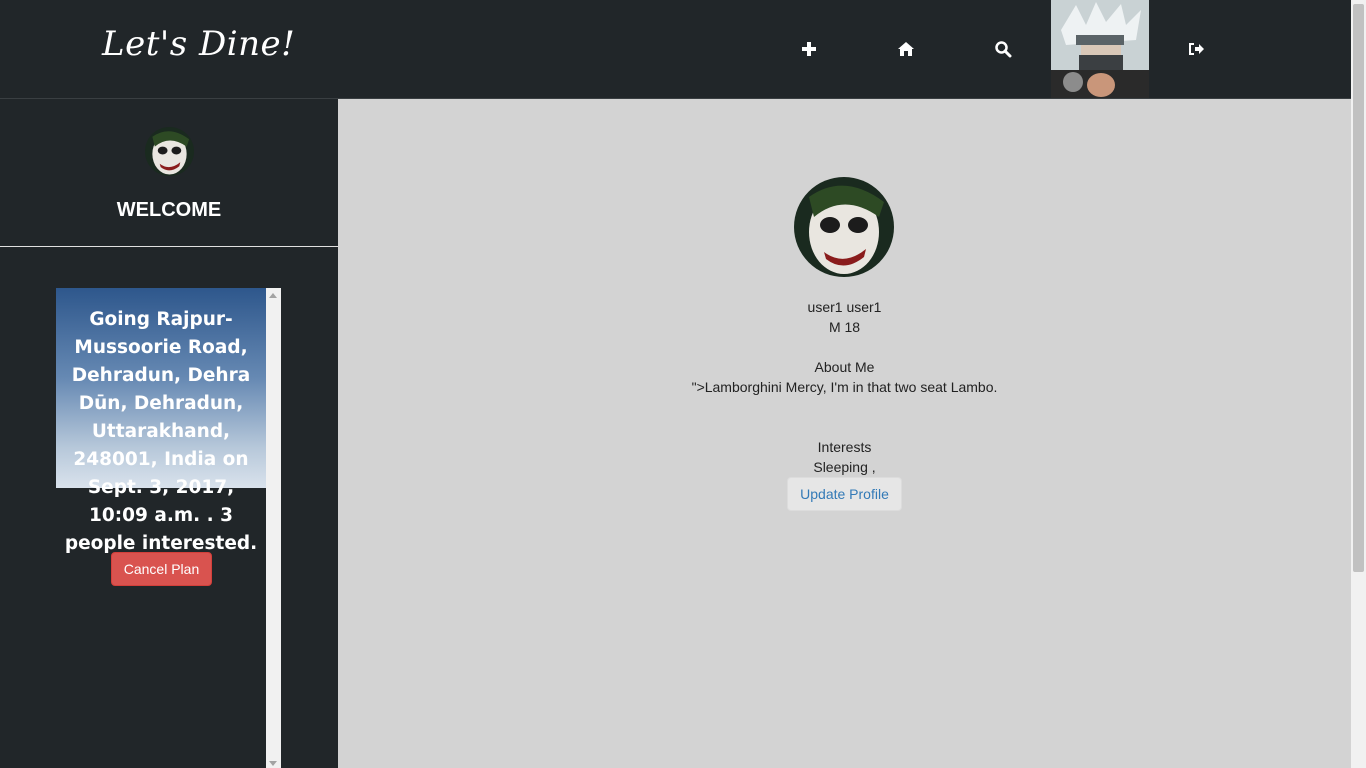  What do you see at coordinates (198, 44) in the screenshot?
I see `brand-logo: Let's Dine!` at bounding box center [198, 44].